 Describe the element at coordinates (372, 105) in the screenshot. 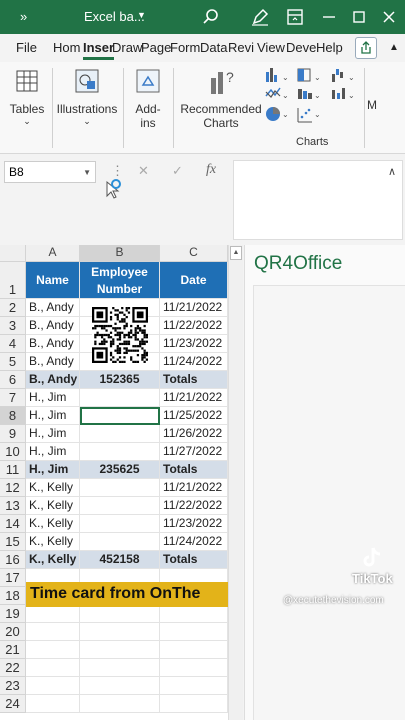

I see `more-ribbon-label: M` at that location.